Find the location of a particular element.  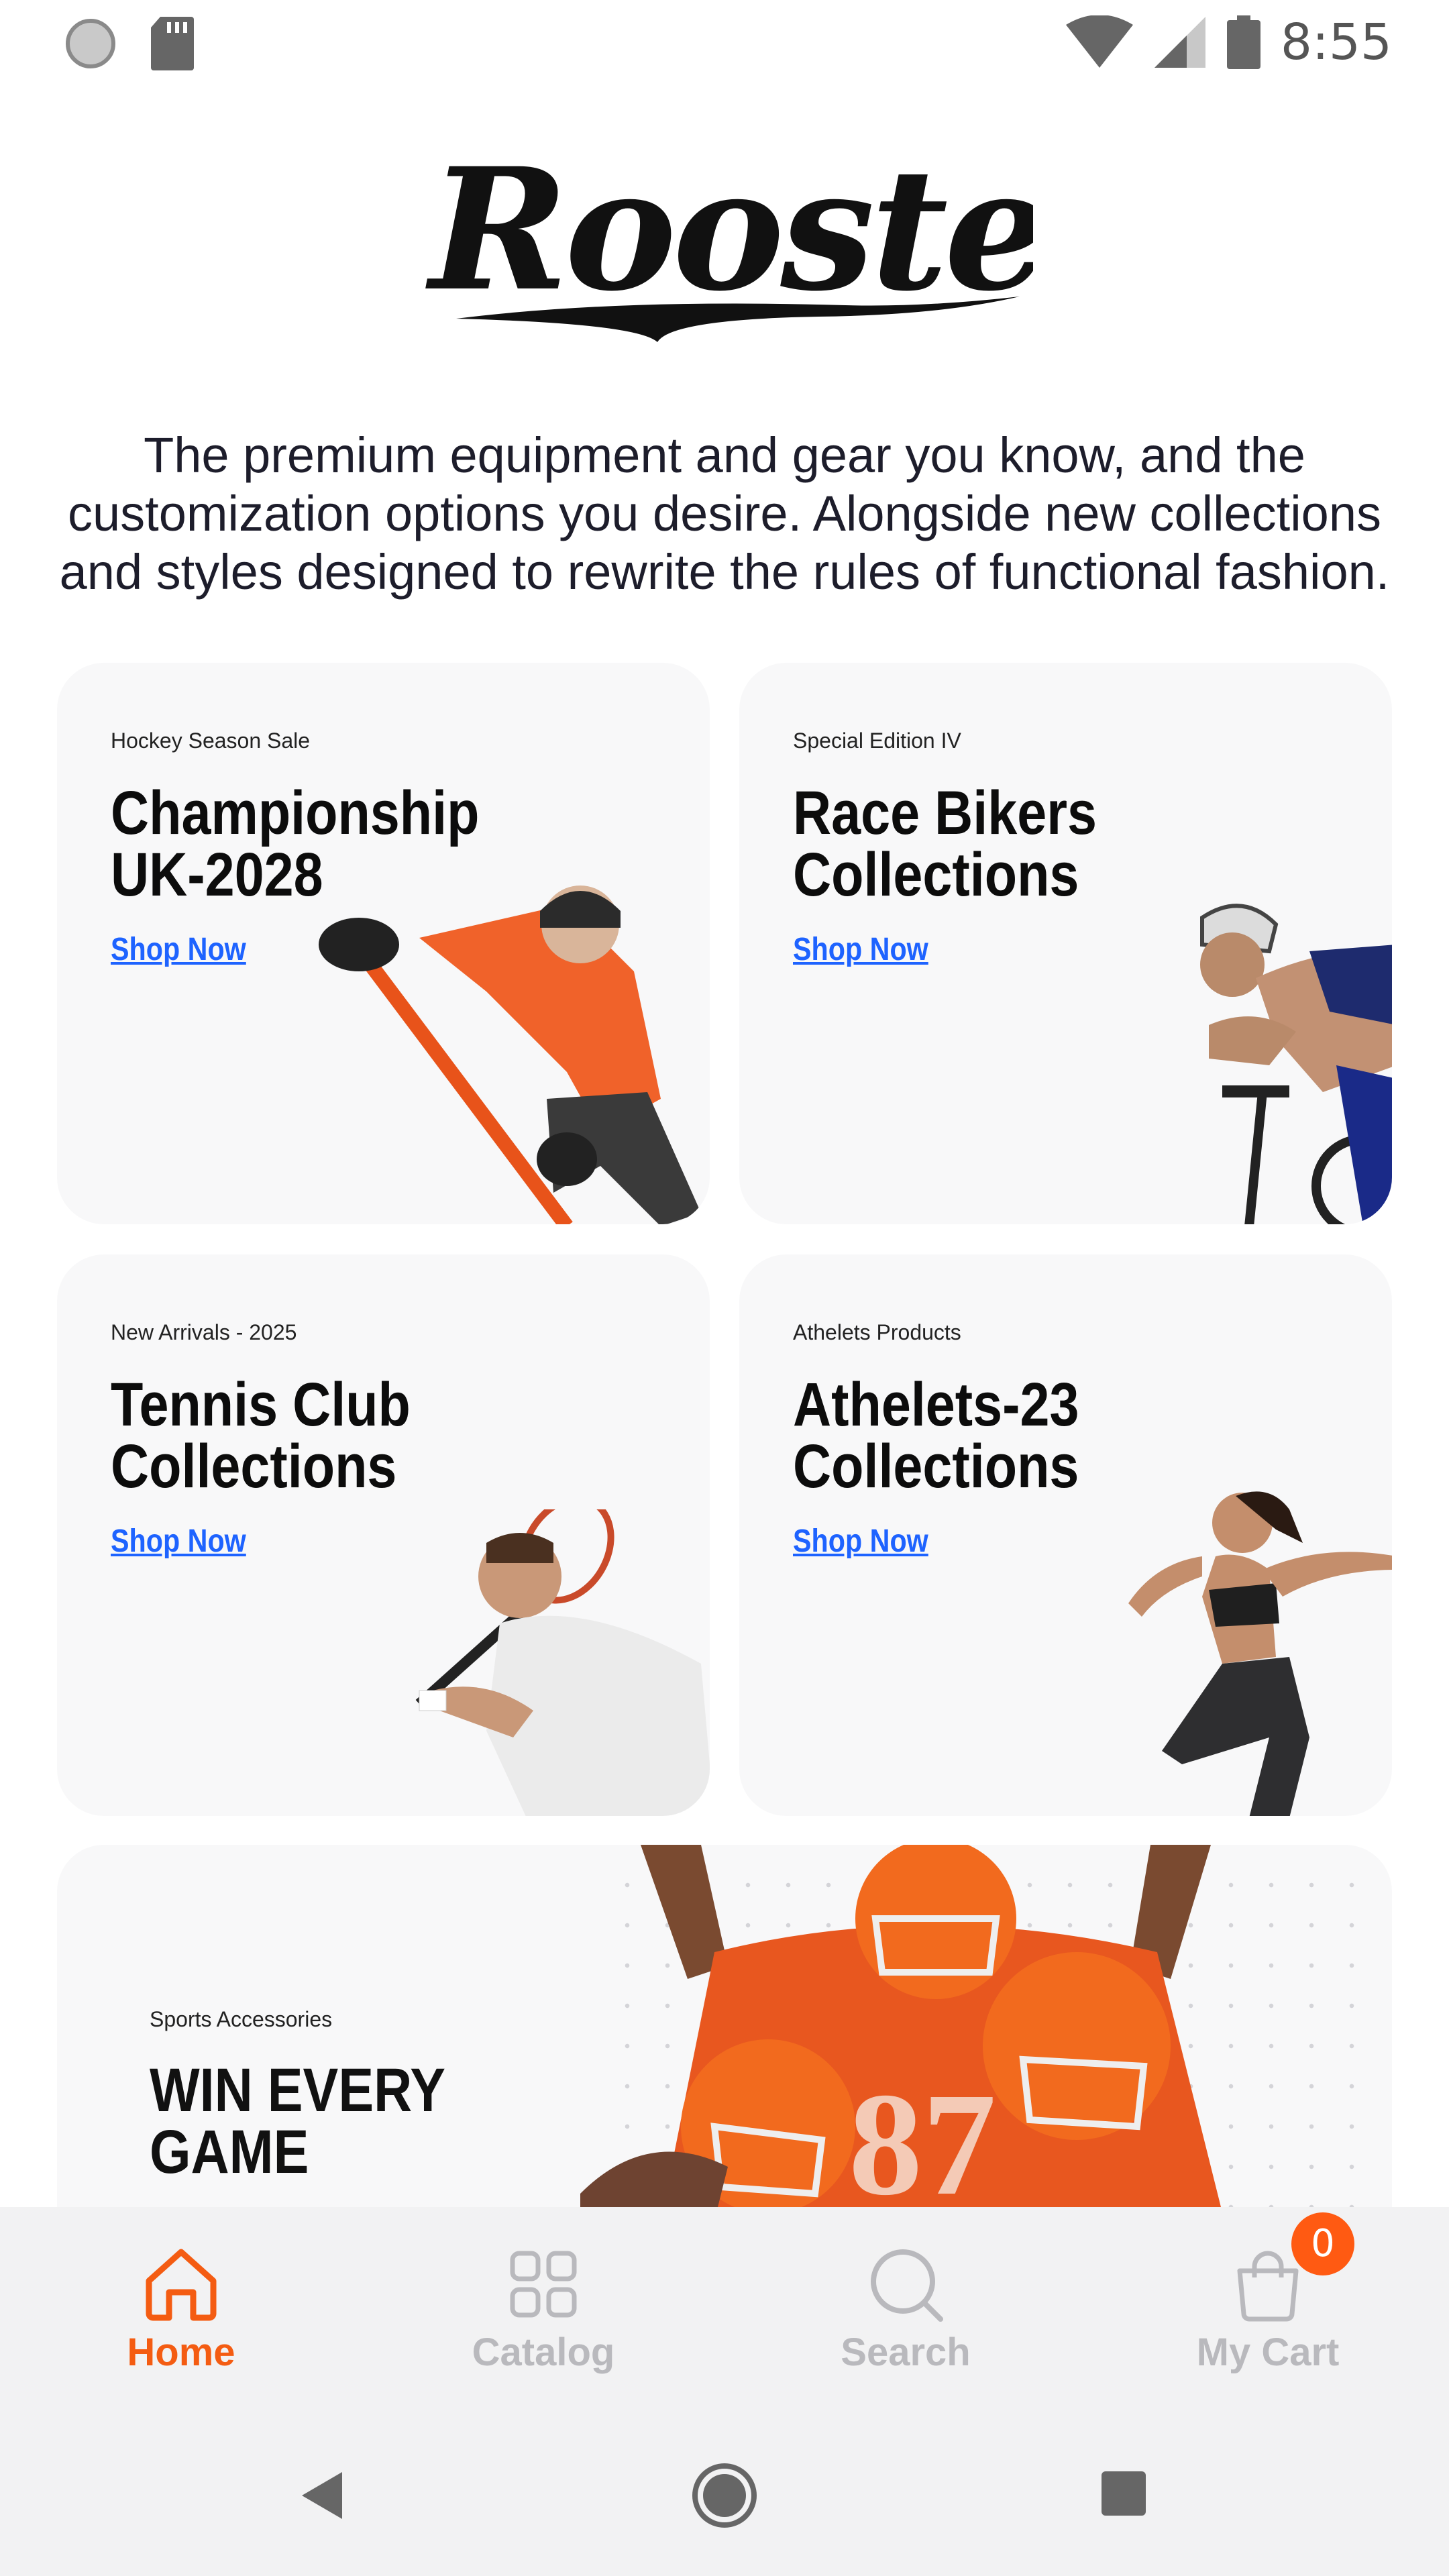

card-eyebrow: New Arrivals - 2025 is located at coordinates (204, 1332).